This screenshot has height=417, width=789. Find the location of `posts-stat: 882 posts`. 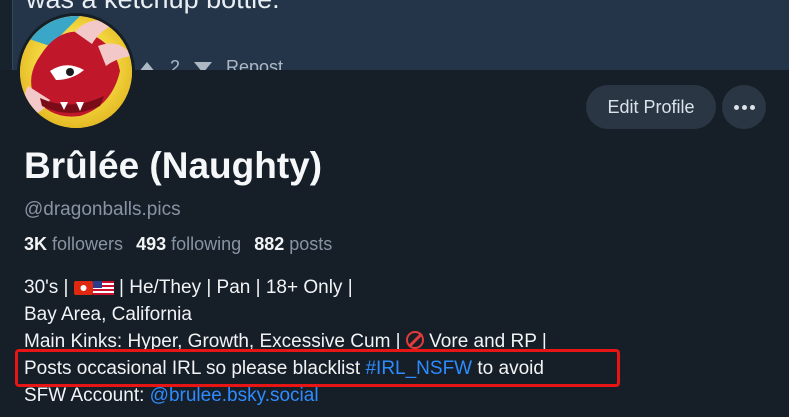

posts-stat: 882 posts is located at coordinates (293, 244).